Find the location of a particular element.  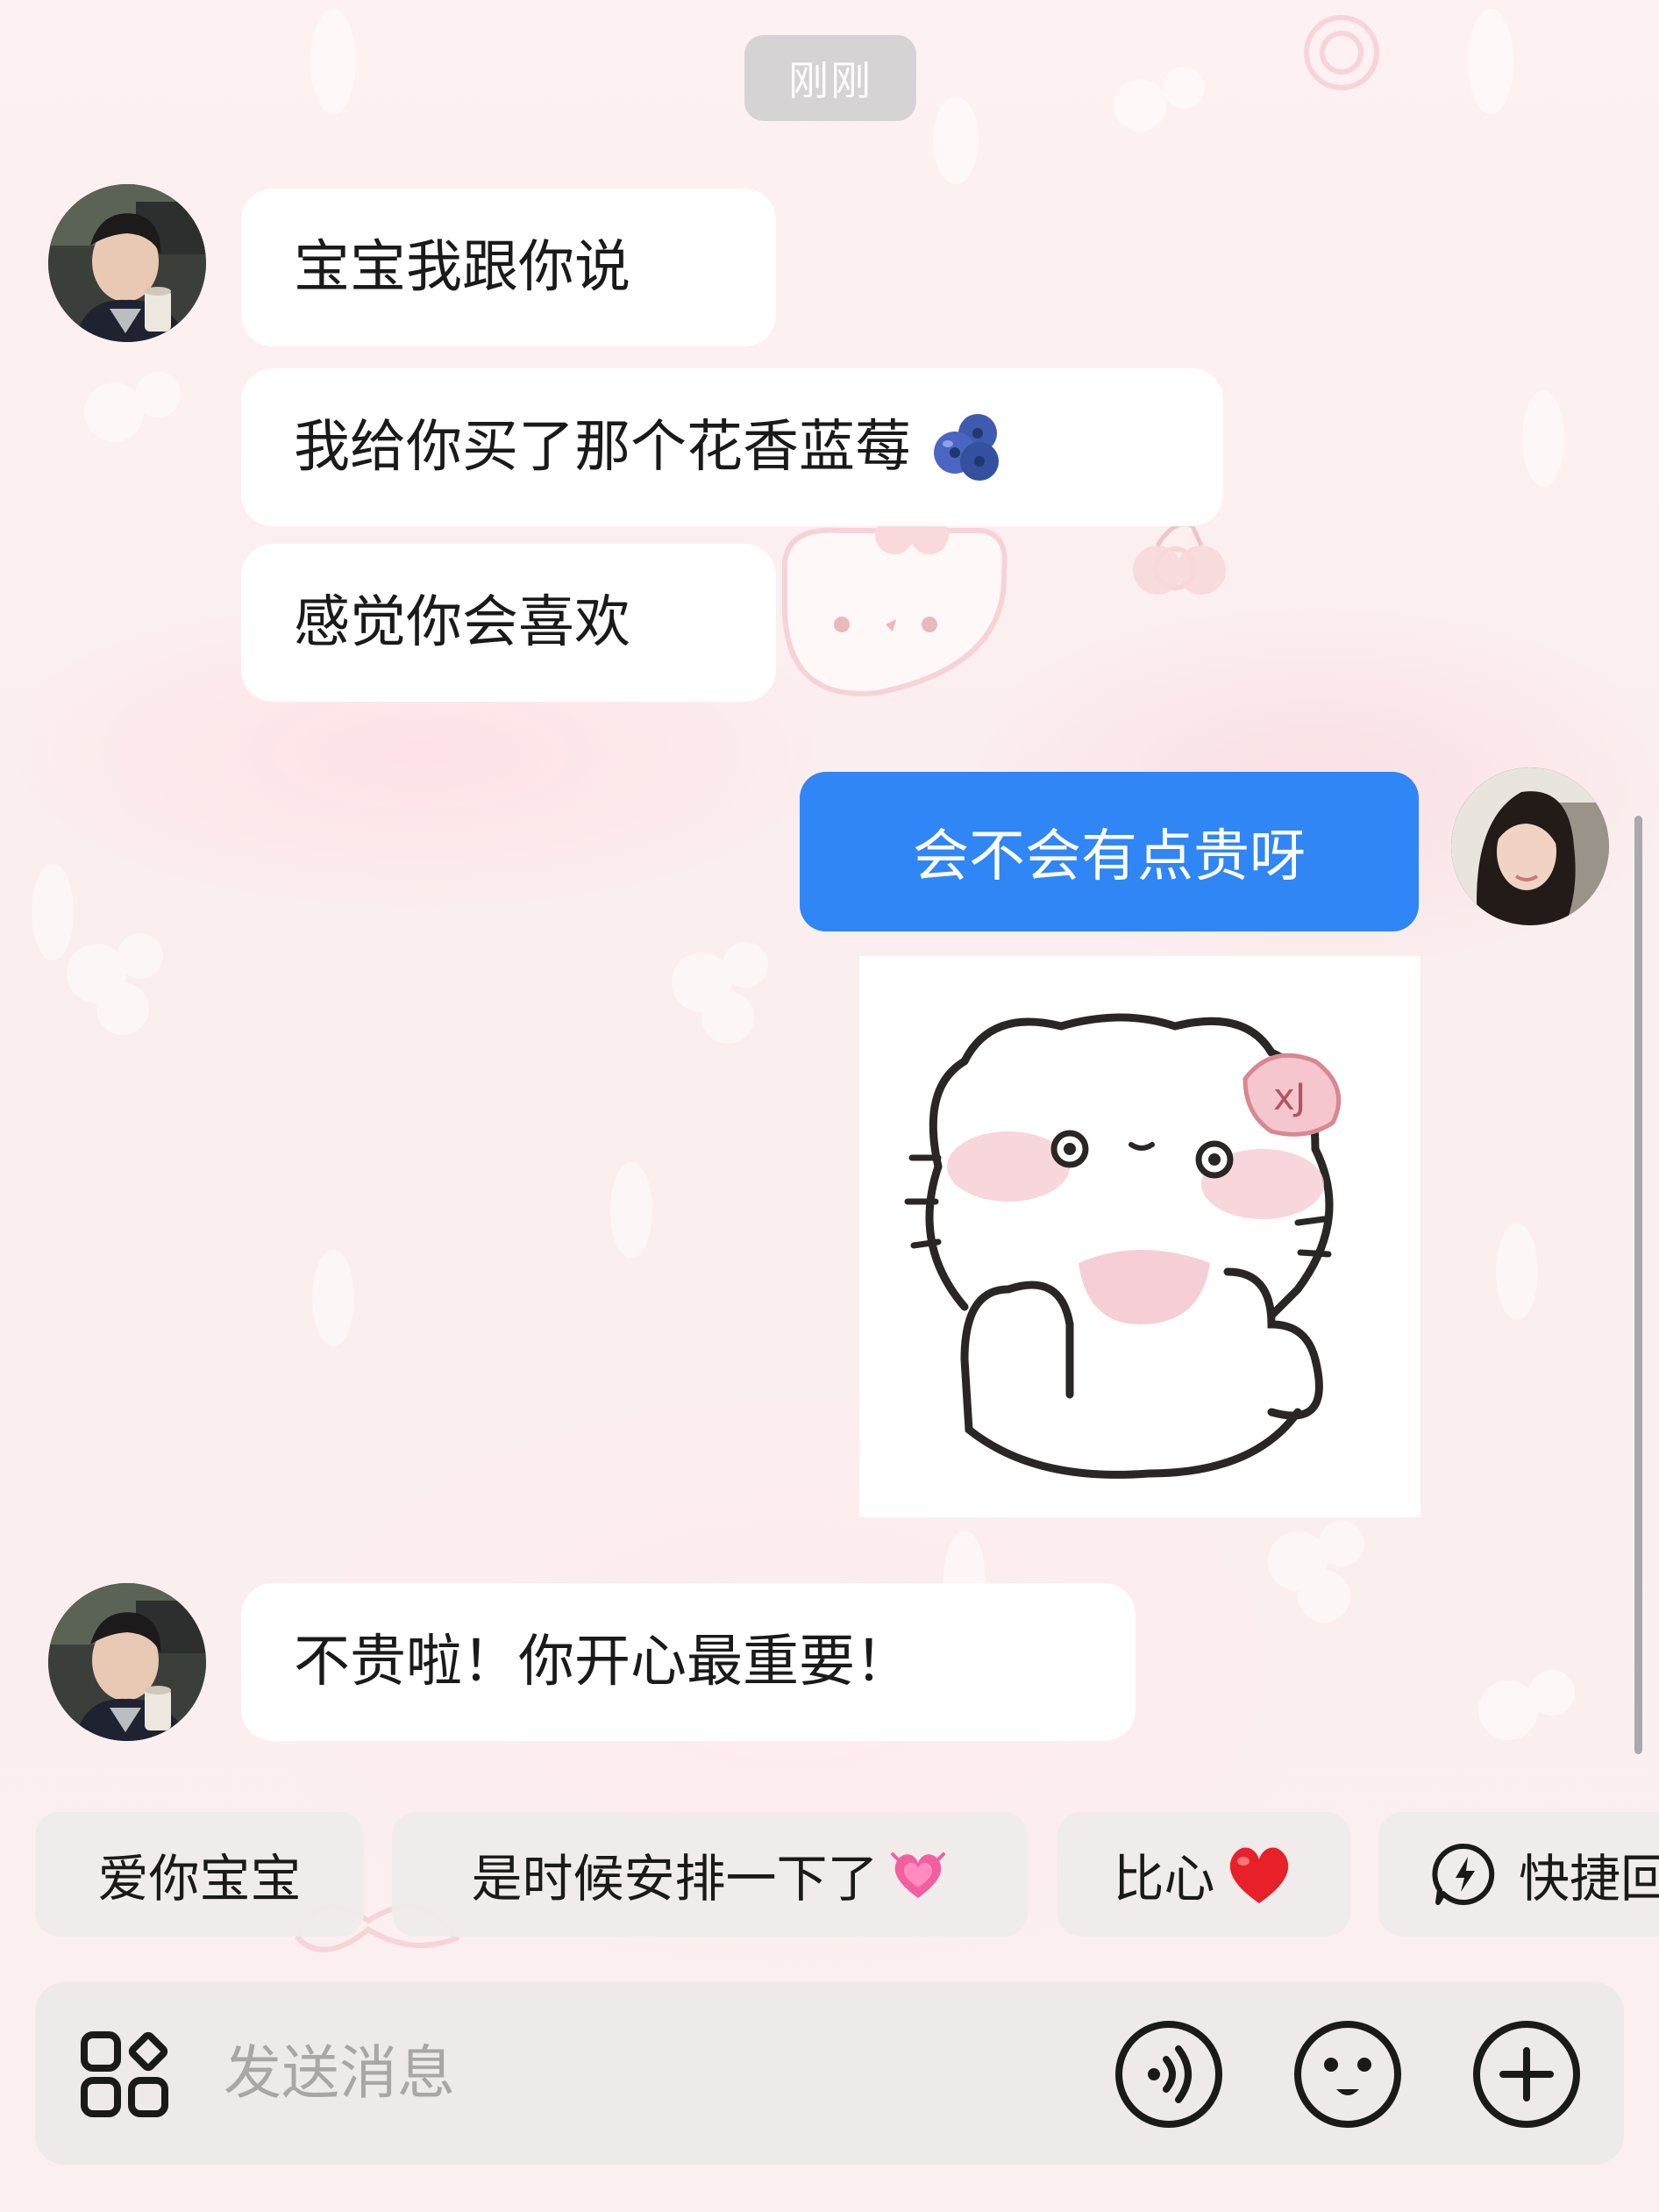

chip-label: 爱你宝宝 is located at coordinates (199, 1879).